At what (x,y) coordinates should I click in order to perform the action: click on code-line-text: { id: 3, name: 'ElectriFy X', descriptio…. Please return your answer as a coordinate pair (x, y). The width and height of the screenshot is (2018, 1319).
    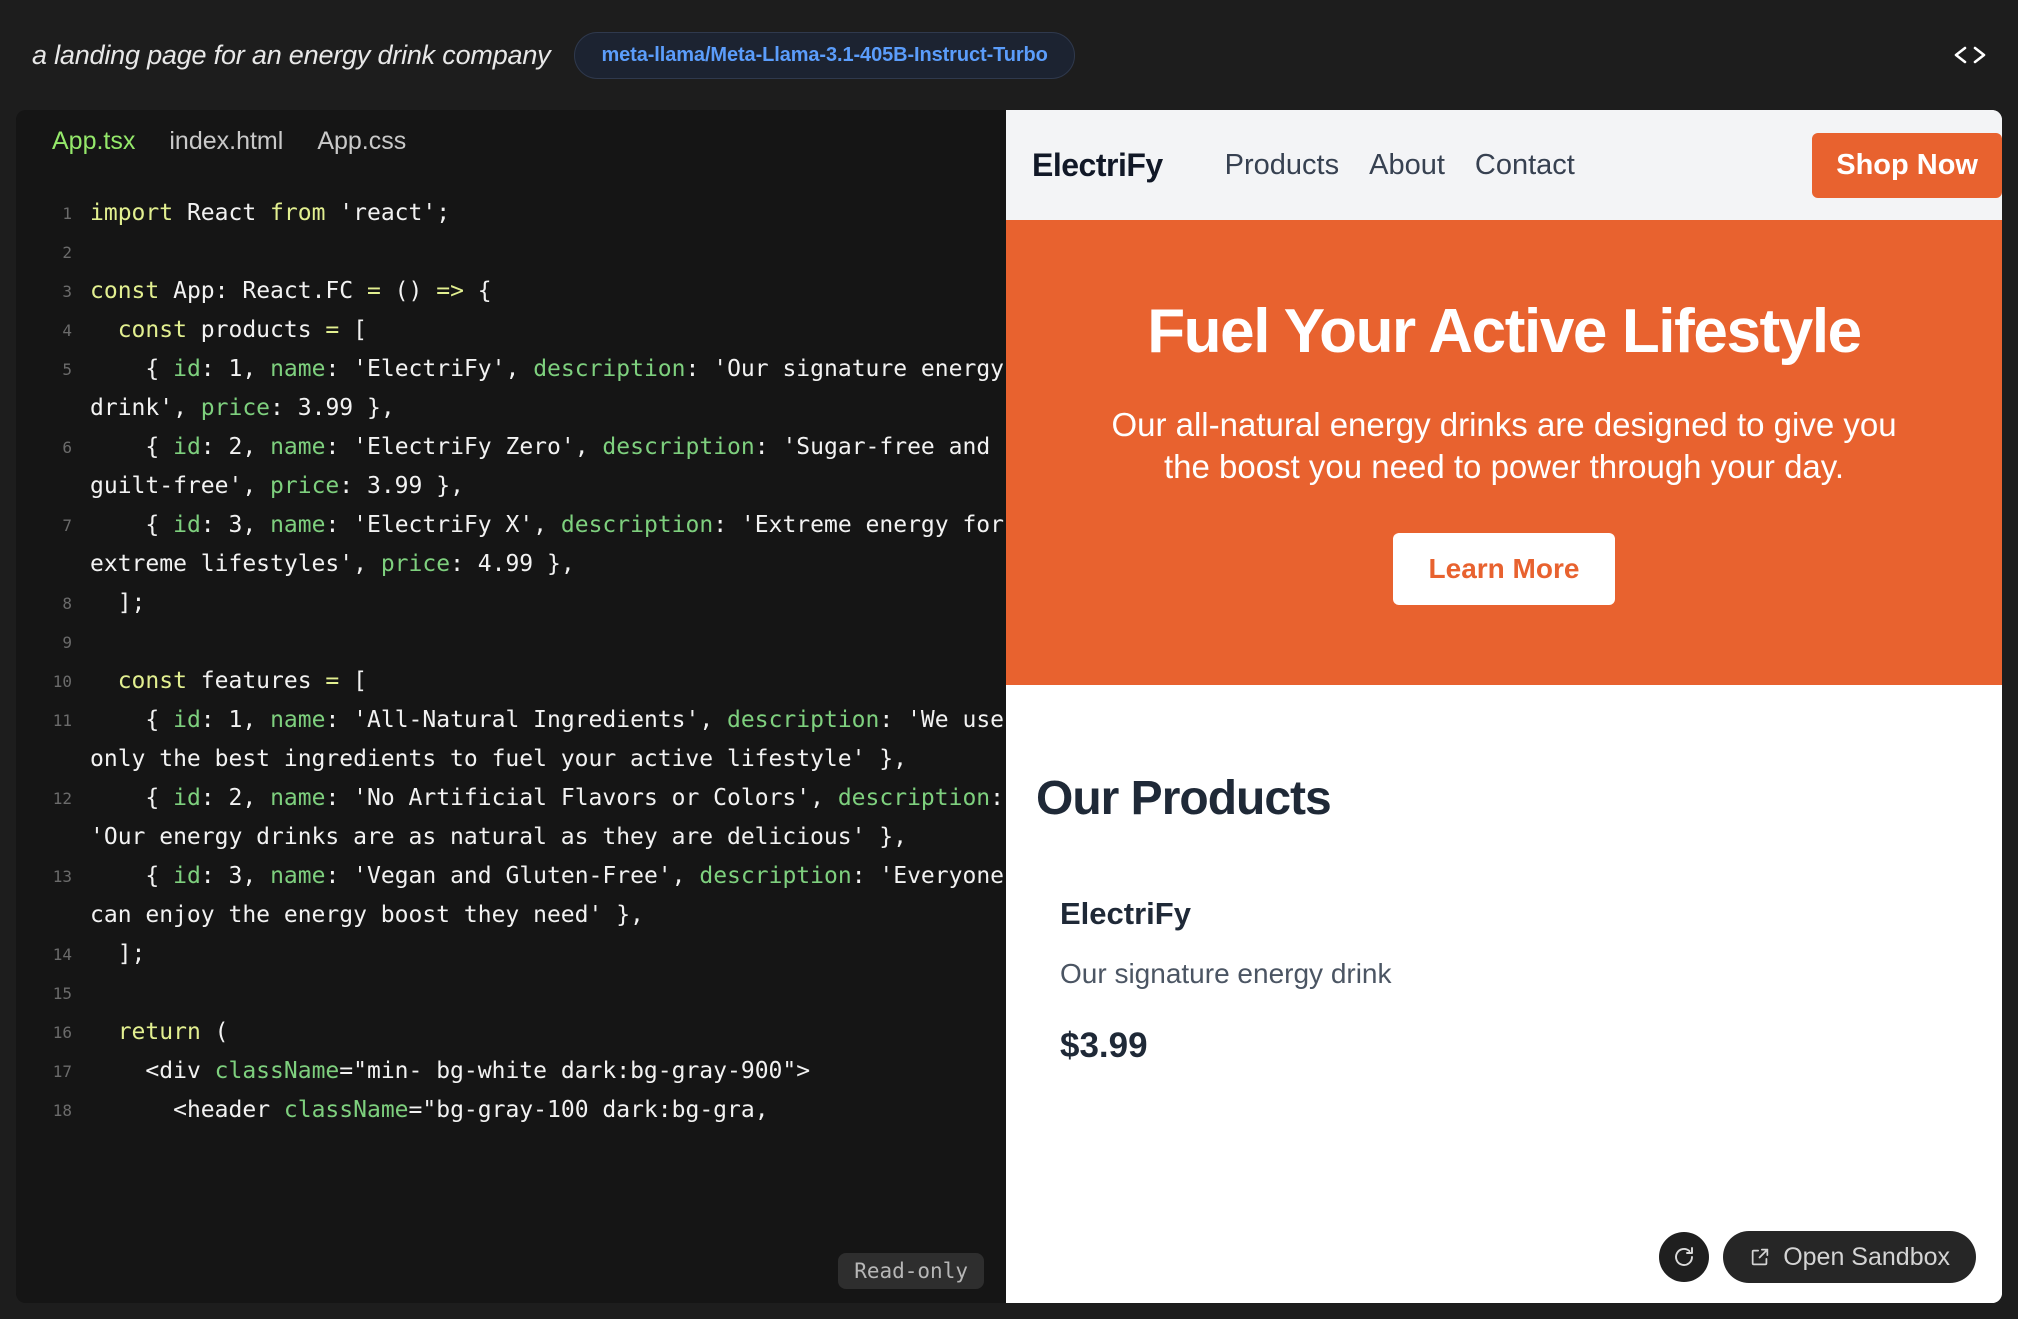
    Looking at the image, I should click on (547, 544).